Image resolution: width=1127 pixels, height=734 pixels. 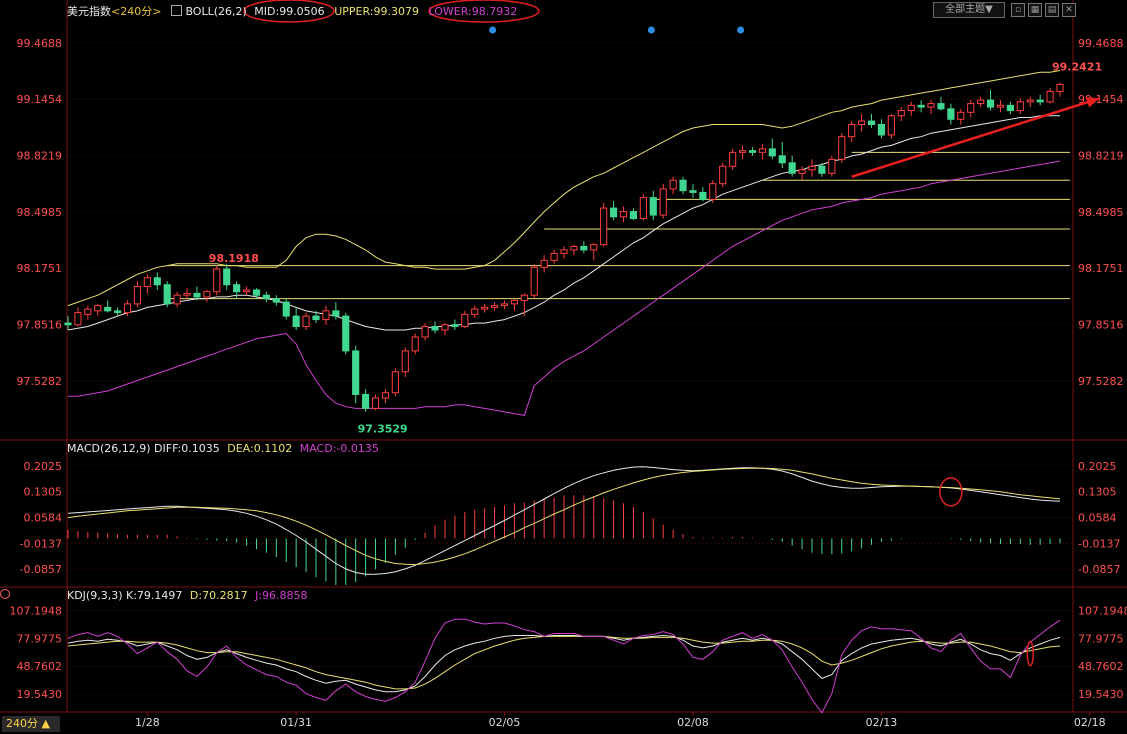 What do you see at coordinates (1069, 10) in the screenshot?
I see `close-icon: ✕` at bounding box center [1069, 10].